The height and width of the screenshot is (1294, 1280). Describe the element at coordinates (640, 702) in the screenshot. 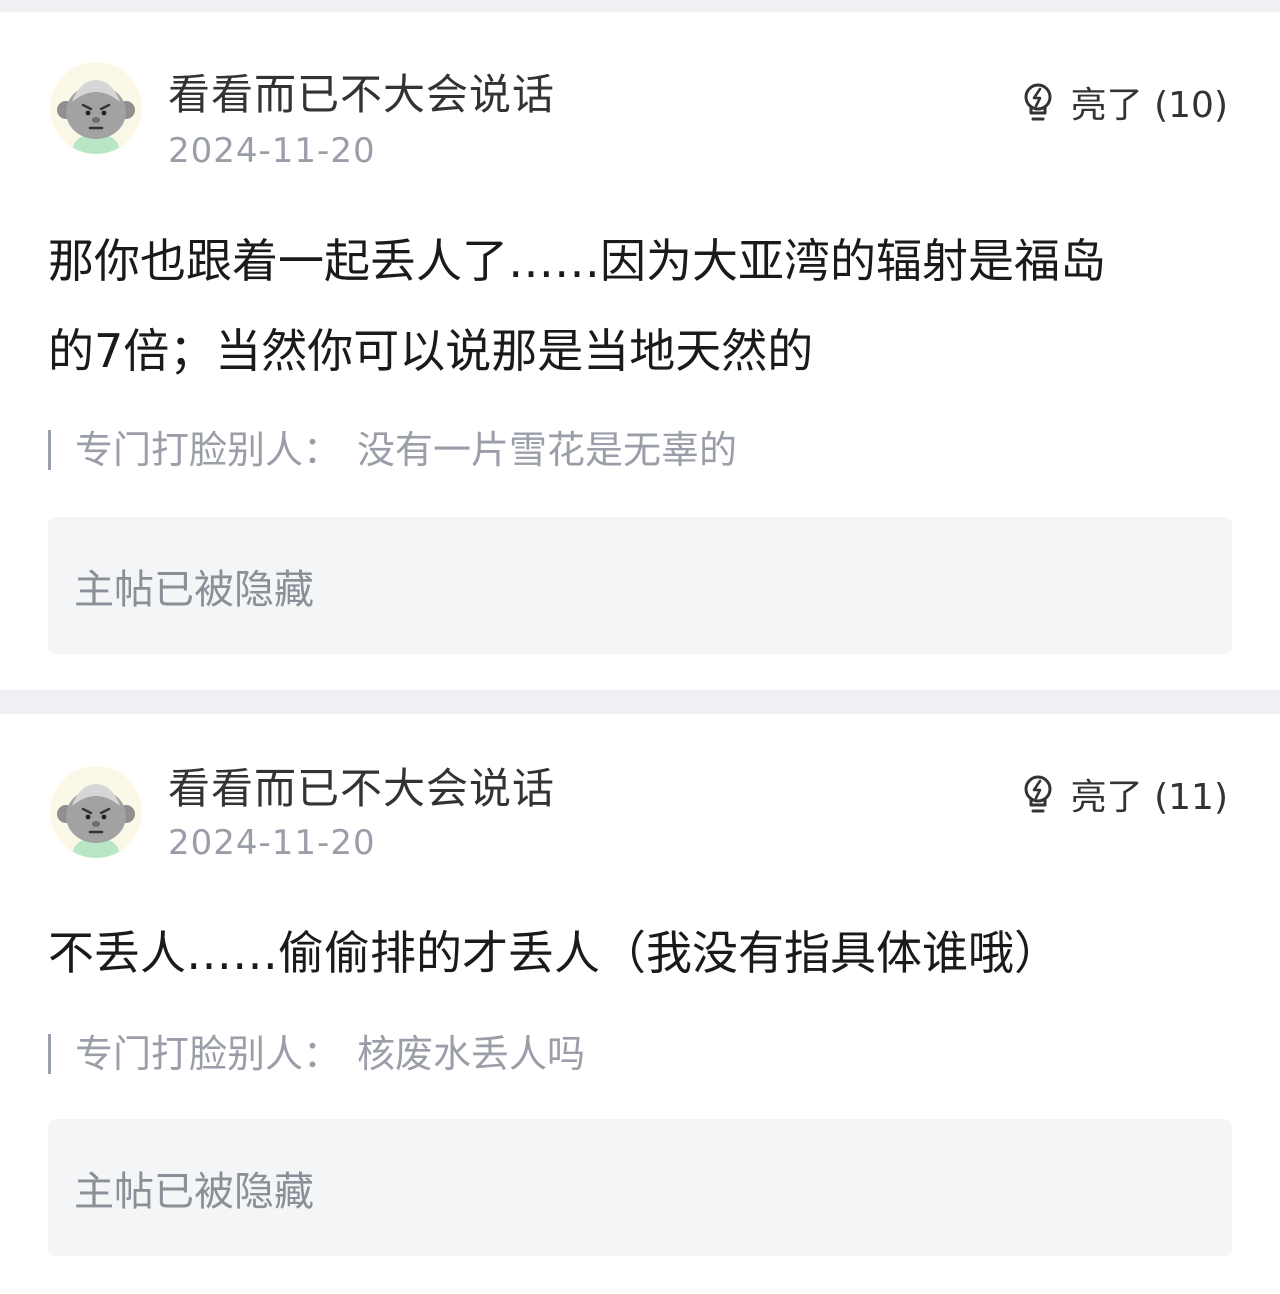

I see `card-divider` at that location.